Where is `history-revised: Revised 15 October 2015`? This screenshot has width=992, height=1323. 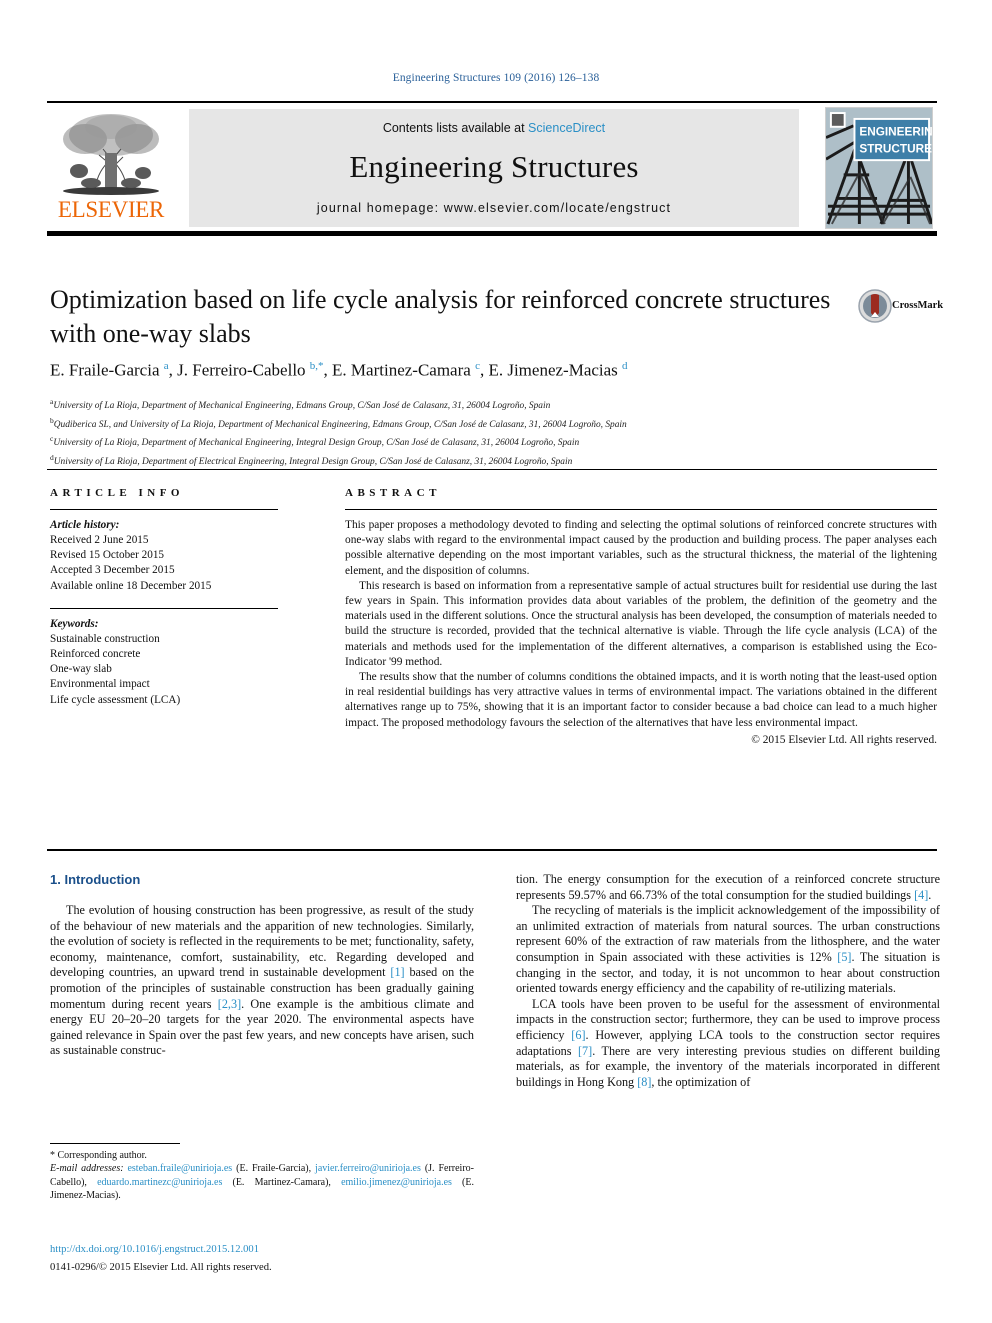 history-revised: Revised 15 October 2015 is located at coordinates (107, 555).